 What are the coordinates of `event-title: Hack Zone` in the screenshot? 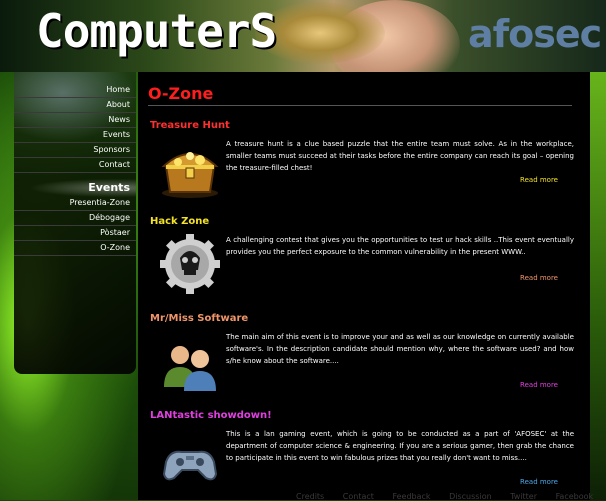 It's located at (179, 221).